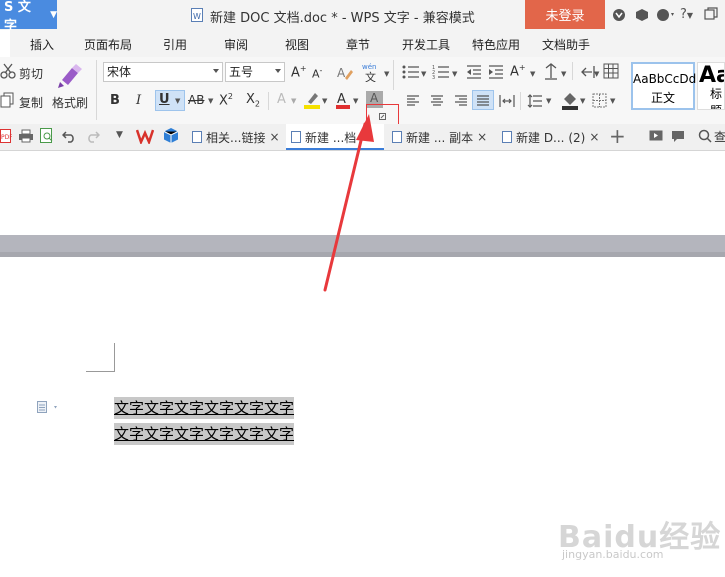 Image resolution: width=725 pixels, height=577 pixels. Describe the element at coordinates (496, 44) in the screenshot. I see `menu-special-features: 特色应用` at that location.